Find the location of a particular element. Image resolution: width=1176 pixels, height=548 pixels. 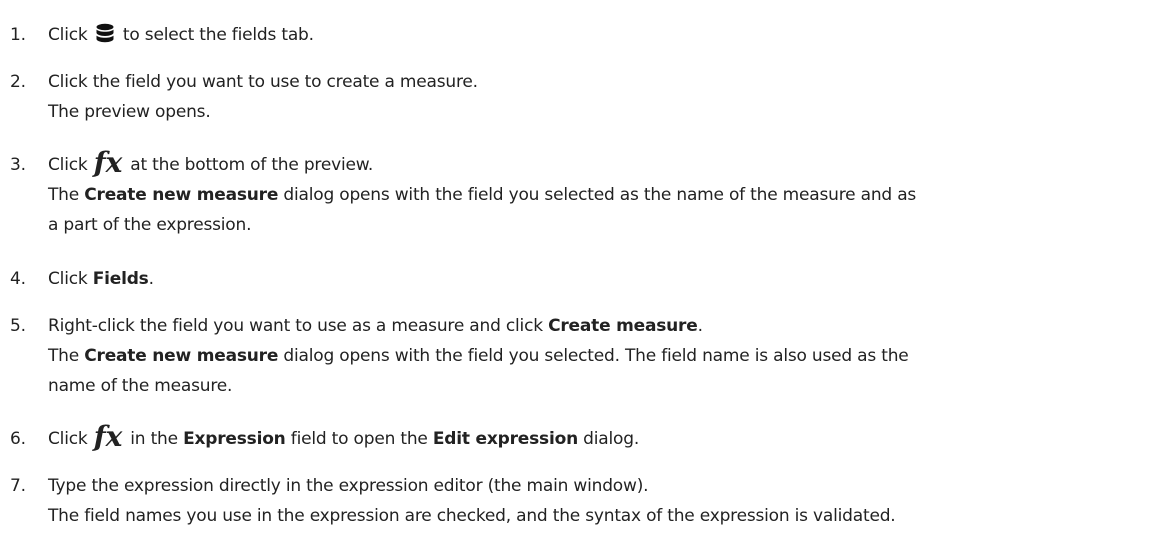

step-text-line: The preview opens. is located at coordinates (608, 112).